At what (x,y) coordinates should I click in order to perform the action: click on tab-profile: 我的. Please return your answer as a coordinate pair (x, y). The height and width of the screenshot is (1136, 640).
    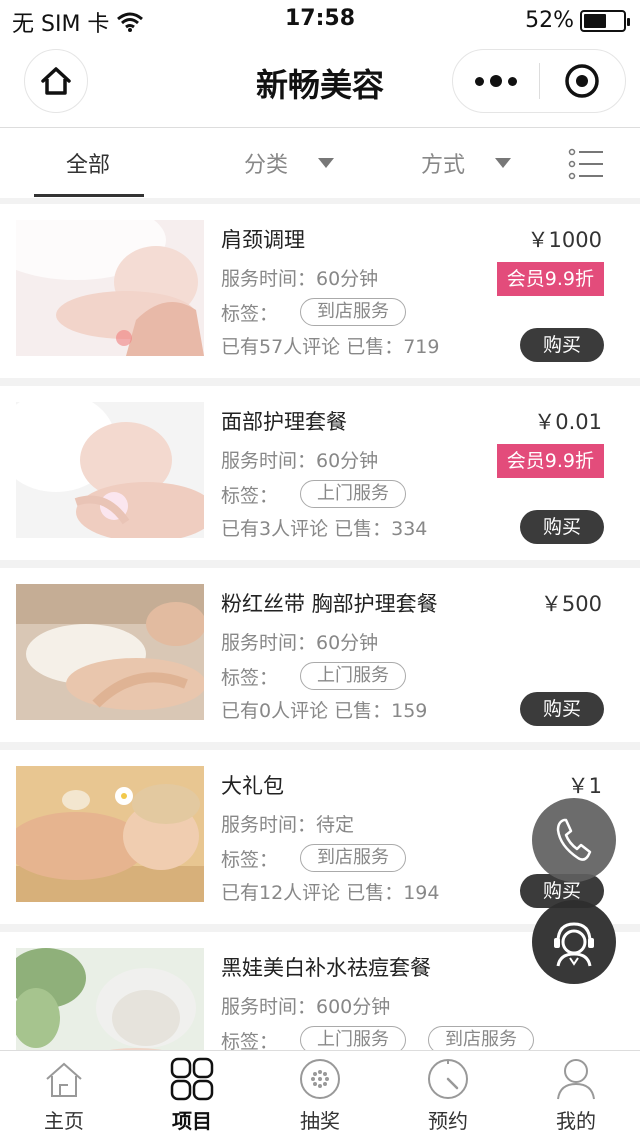
    Looking at the image, I should click on (576, 1093).